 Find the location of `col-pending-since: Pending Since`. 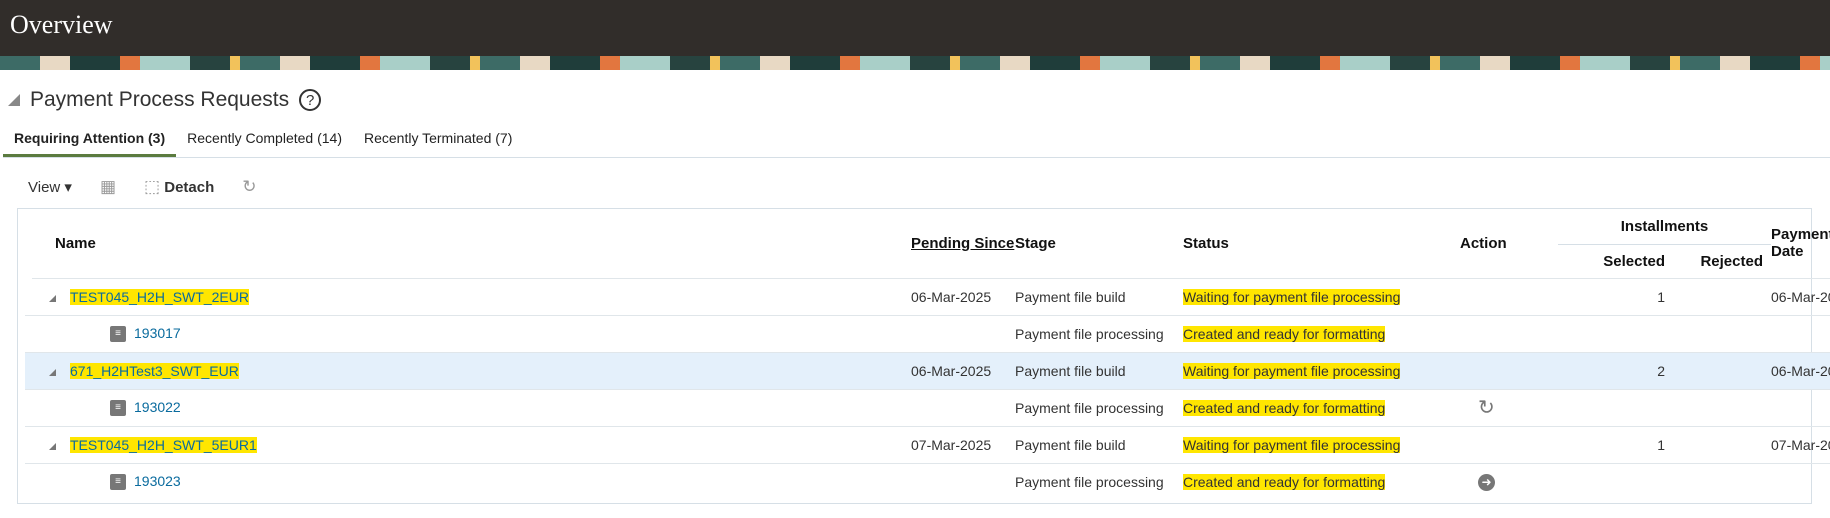

col-pending-since: Pending Since is located at coordinates (963, 243).